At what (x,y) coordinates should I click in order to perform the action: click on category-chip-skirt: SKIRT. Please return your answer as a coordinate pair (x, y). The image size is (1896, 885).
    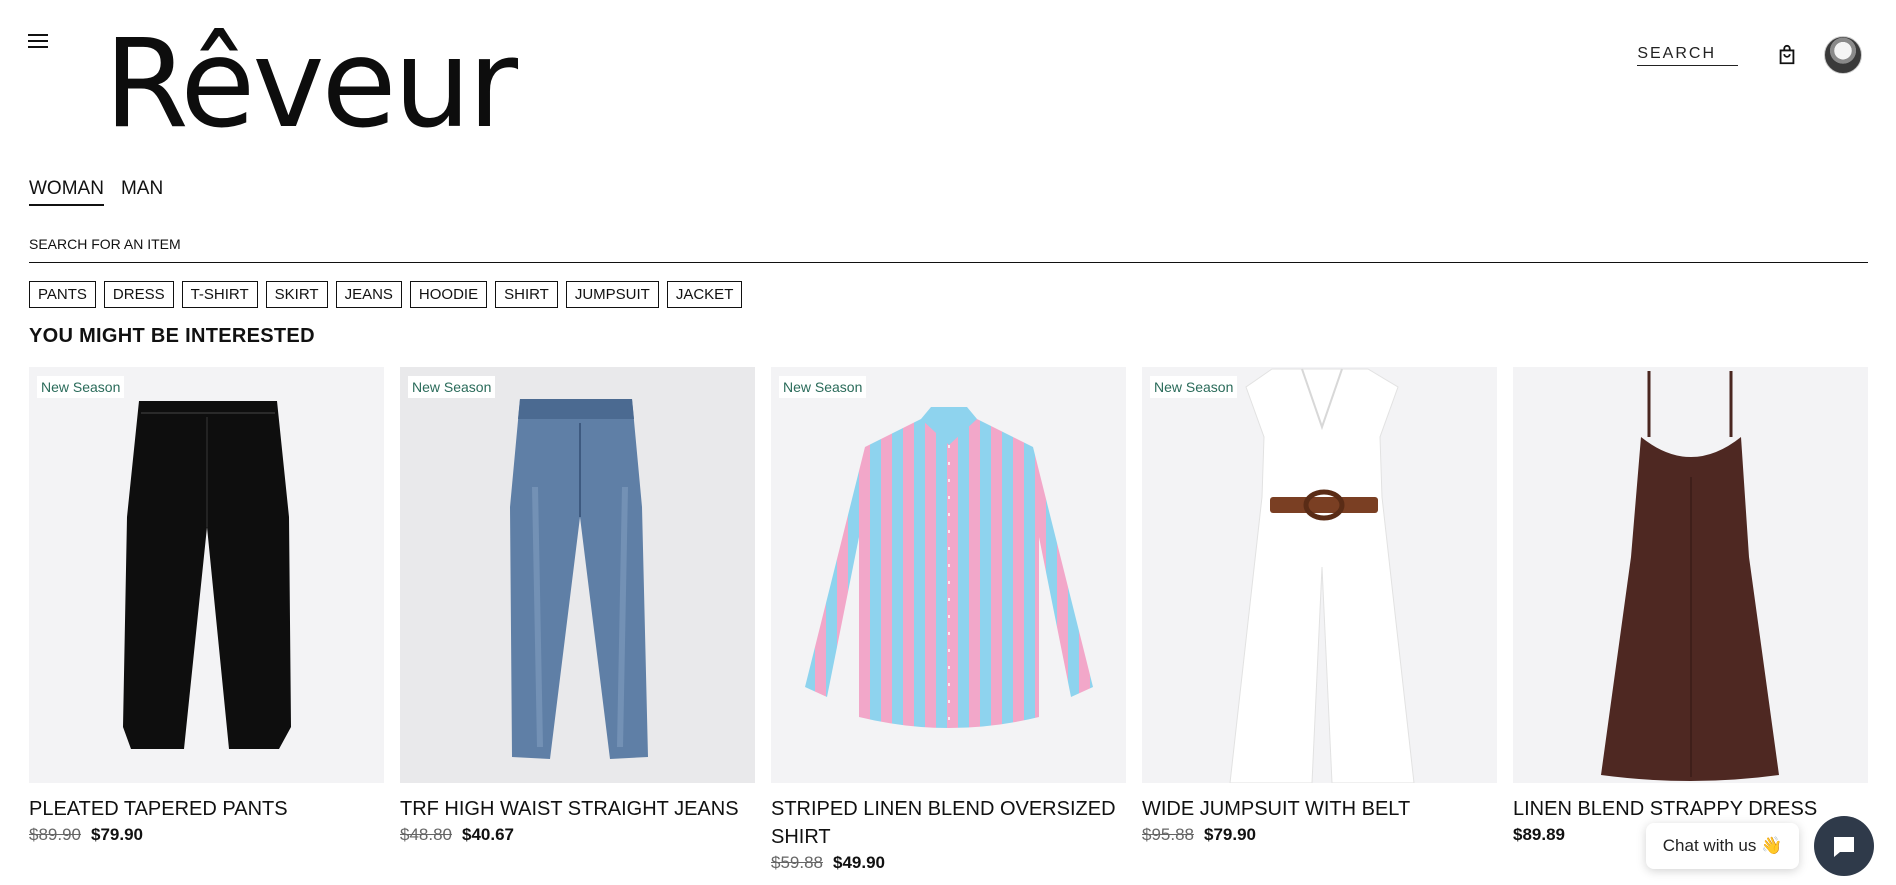
    Looking at the image, I should click on (296, 294).